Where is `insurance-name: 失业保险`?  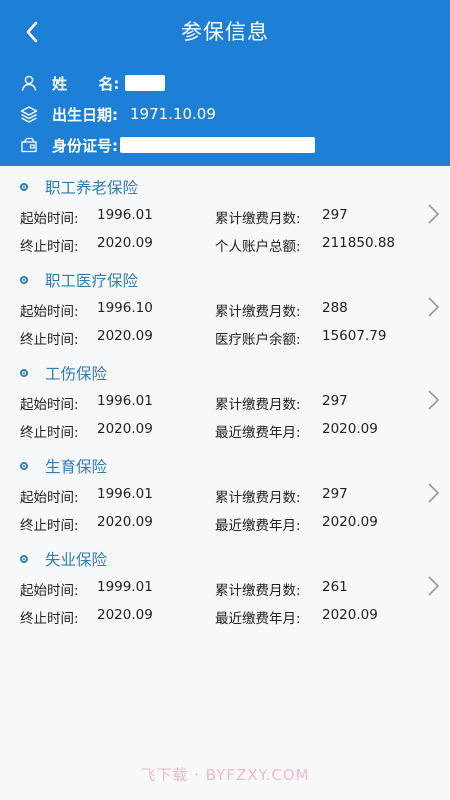 insurance-name: 失业保险 is located at coordinates (76, 560).